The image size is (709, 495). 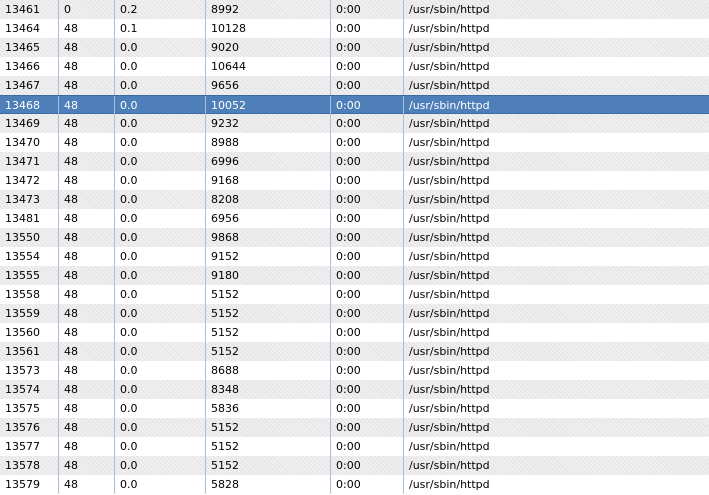 I want to click on table-row: 13481 48 0.0 6956 0:00/usr/sbin/httpd, so click(x=354, y=218).